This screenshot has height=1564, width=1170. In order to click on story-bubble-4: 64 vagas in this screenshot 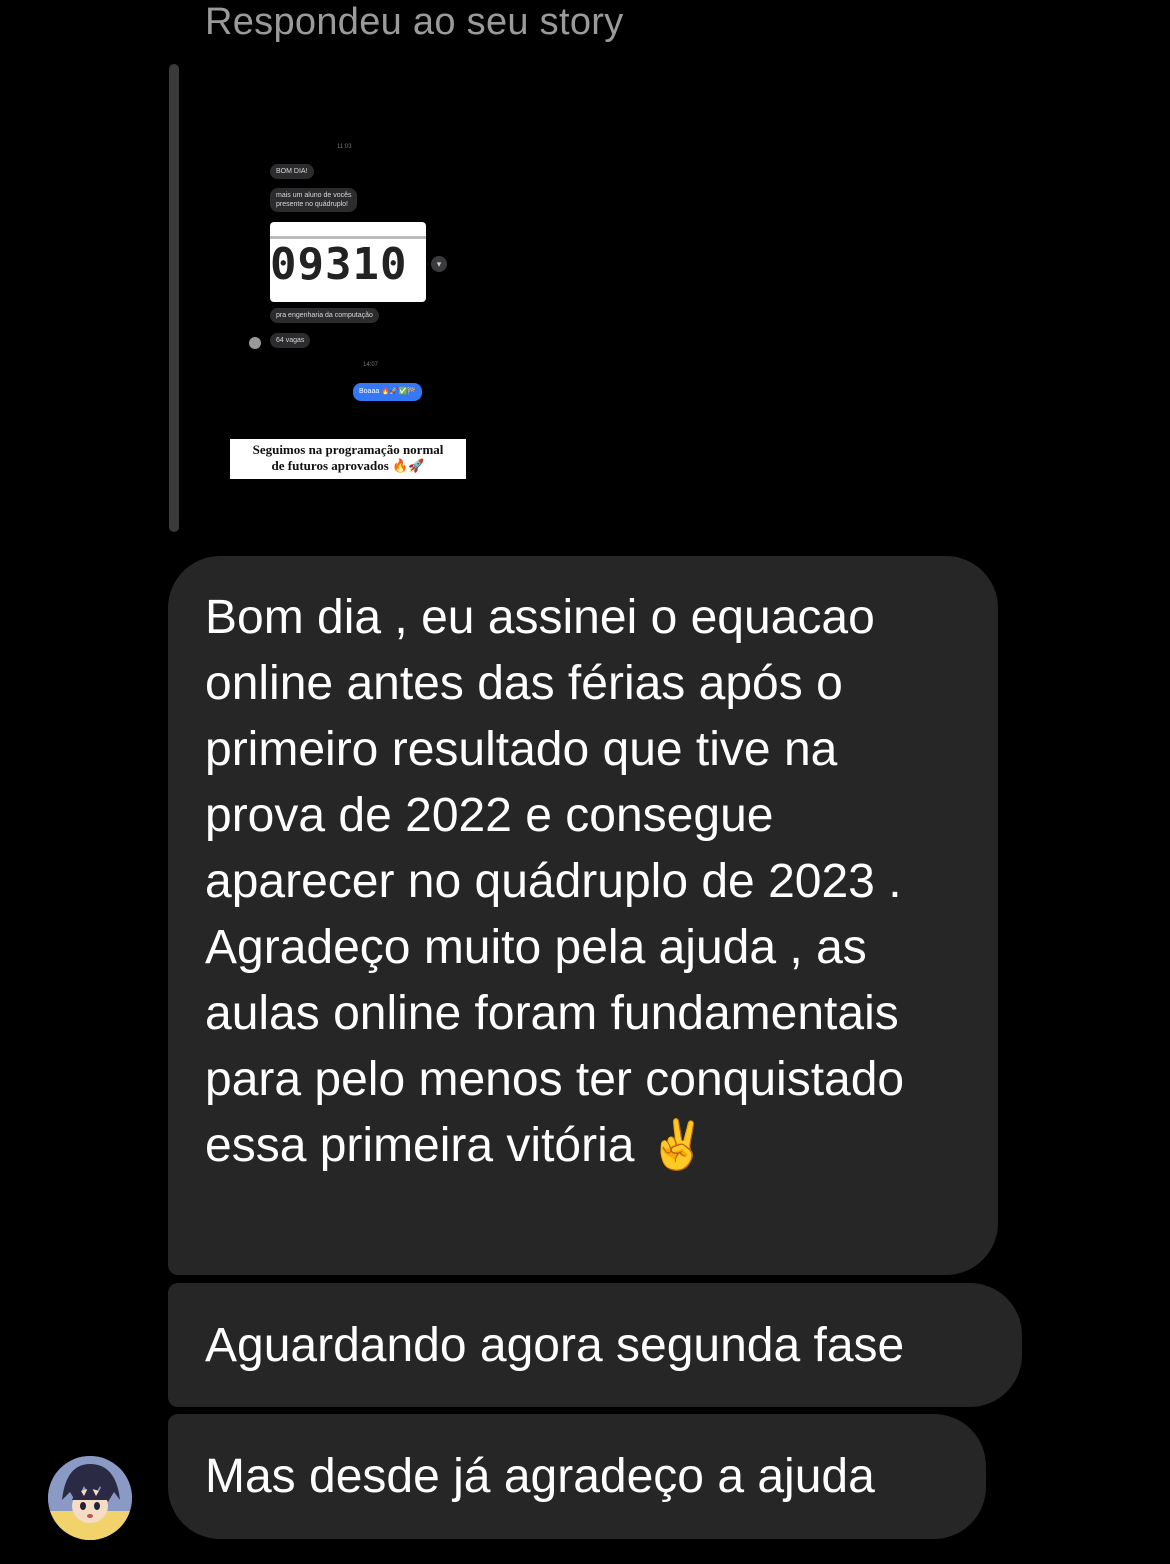, I will do `click(290, 340)`.